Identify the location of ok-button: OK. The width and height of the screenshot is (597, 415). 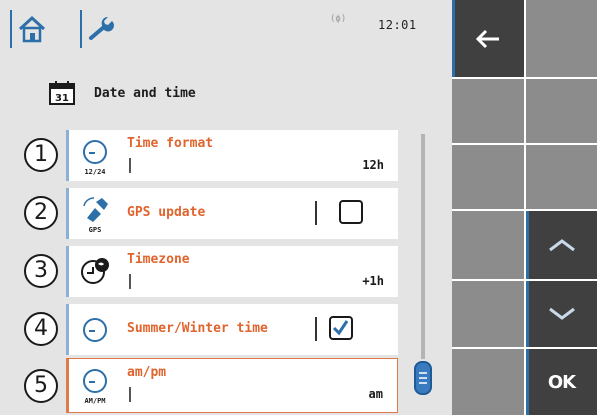
(561, 382).